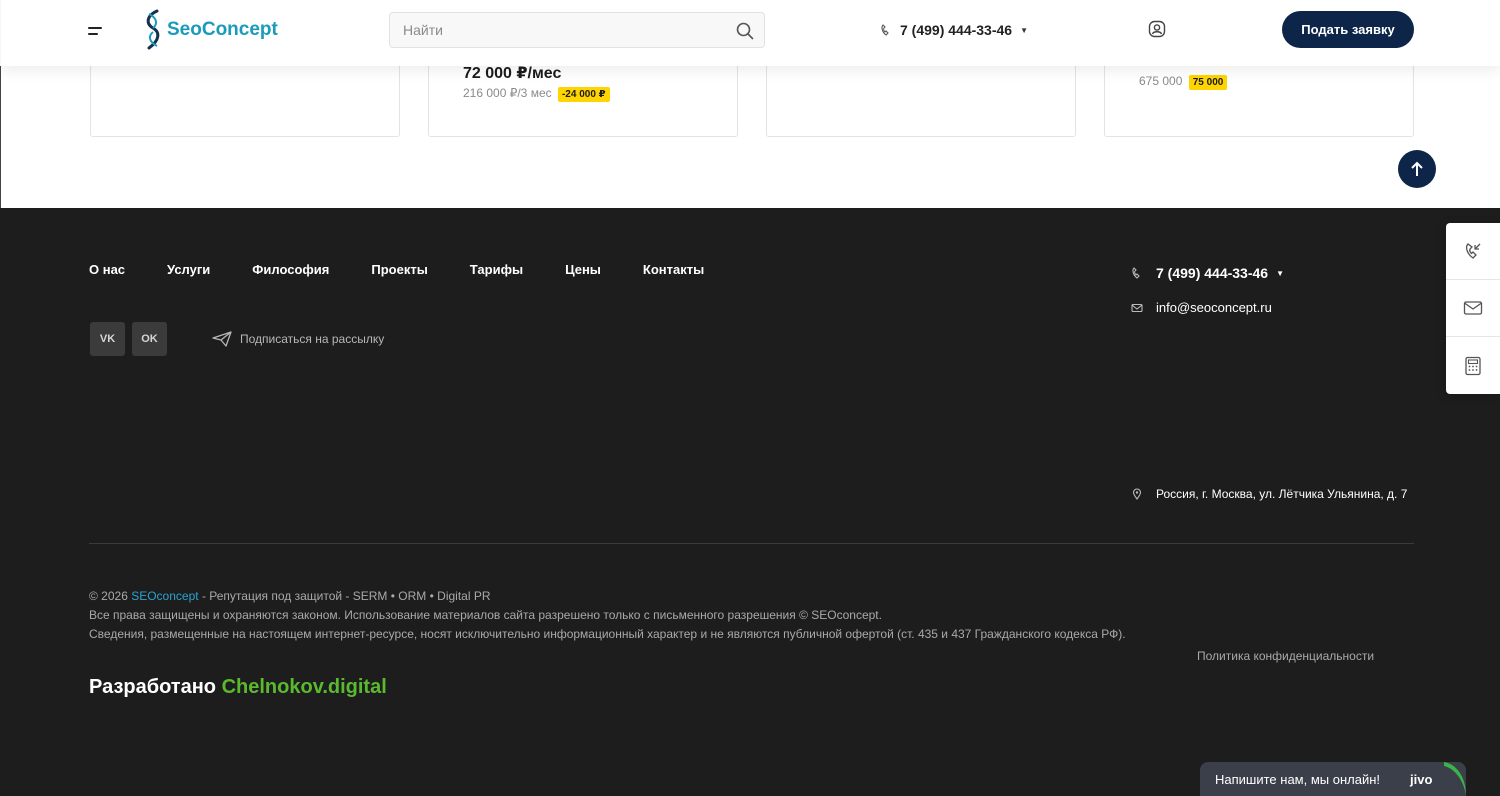  I want to click on social-links: VK OK, so click(132, 339).